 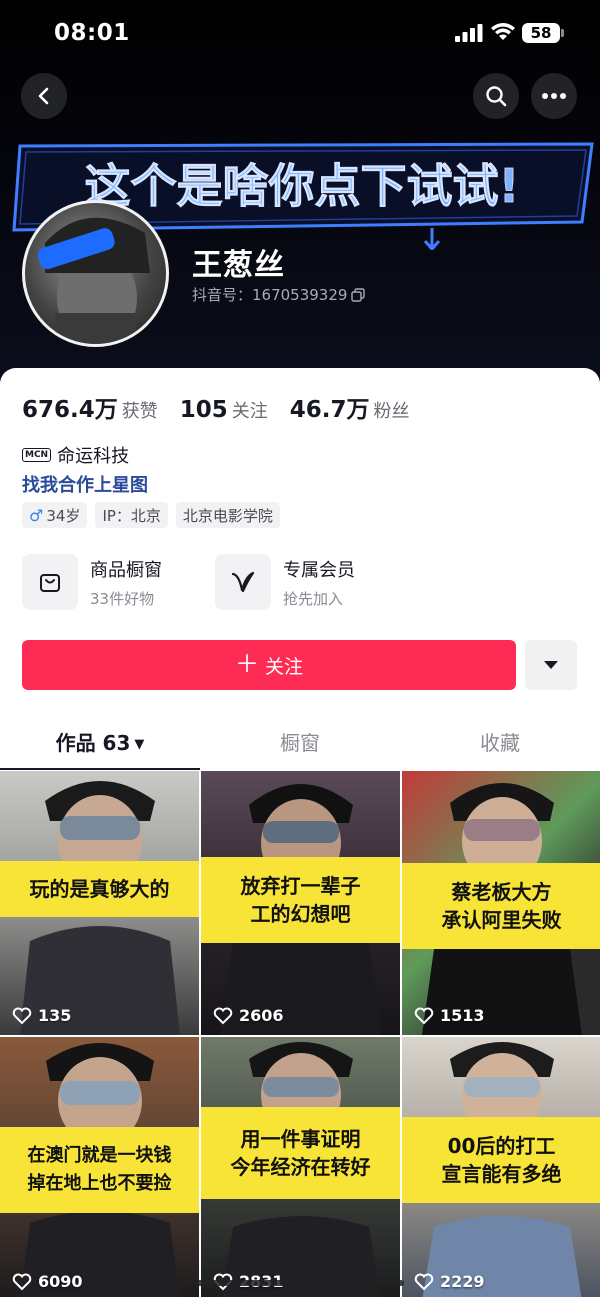 I want to click on tag-age: ♂ 34岁, so click(x=55, y=515).